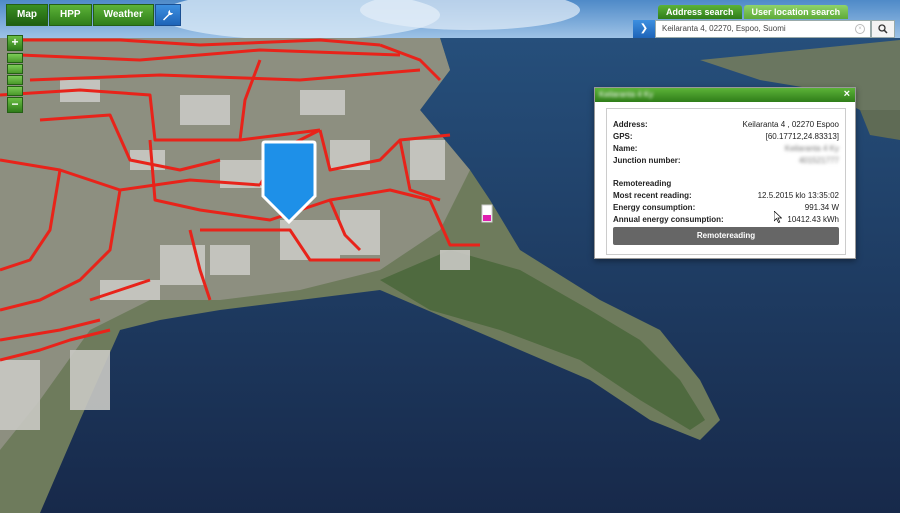 The width and height of the screenshot is (900, 513). What do you see at coordinates (725, 95) in the screenshot?
I see `popup-header: Keilaranta 4 Ky ×` at bounding box center [725, 95].